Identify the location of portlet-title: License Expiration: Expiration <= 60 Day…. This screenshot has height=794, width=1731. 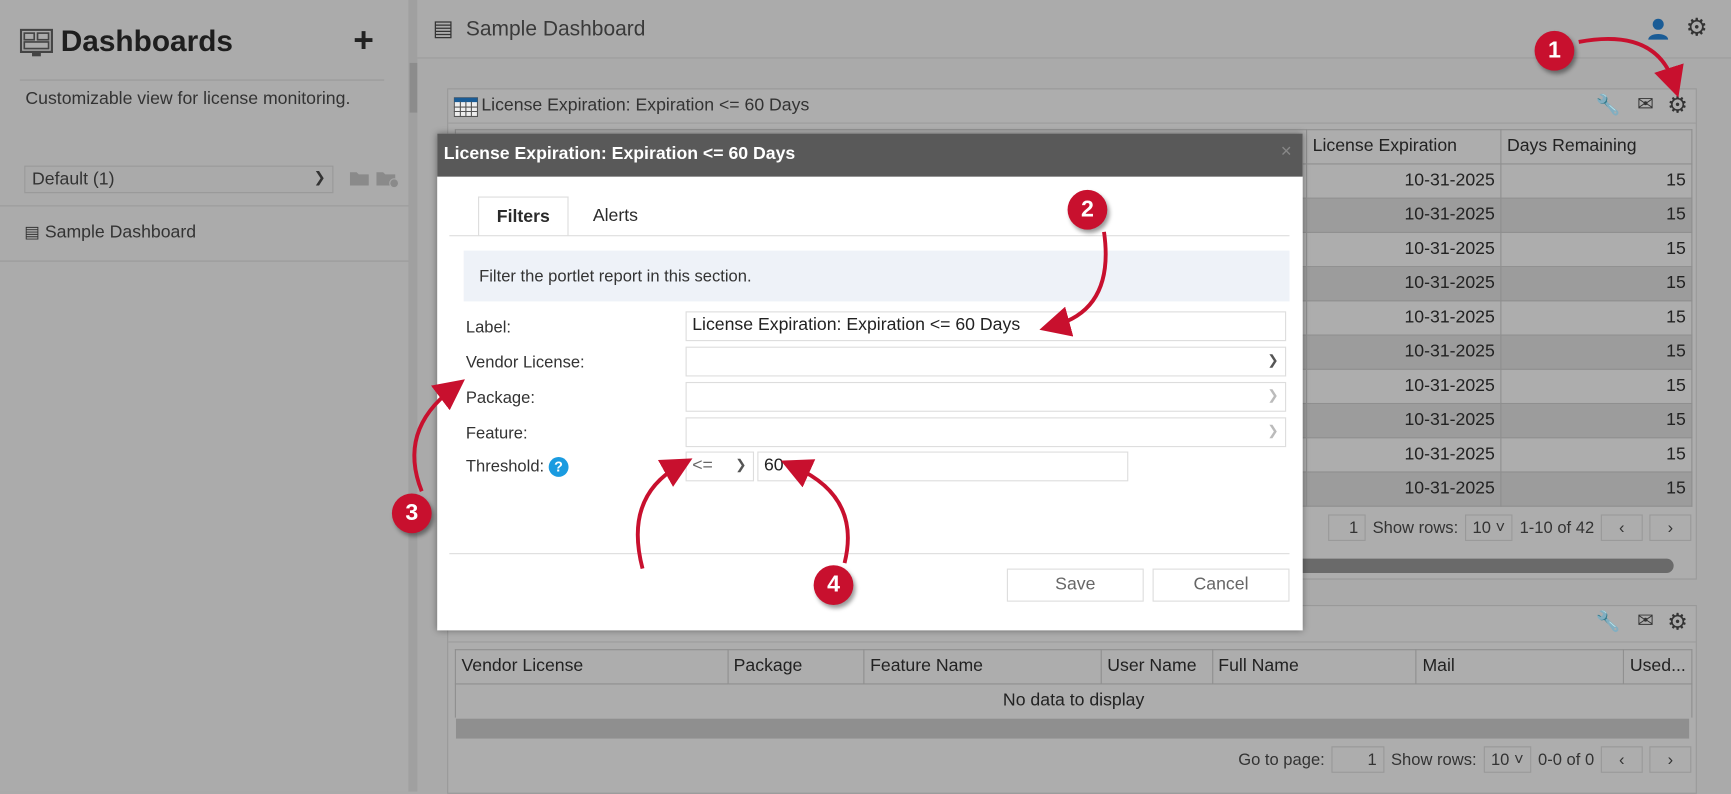
(645, 105).